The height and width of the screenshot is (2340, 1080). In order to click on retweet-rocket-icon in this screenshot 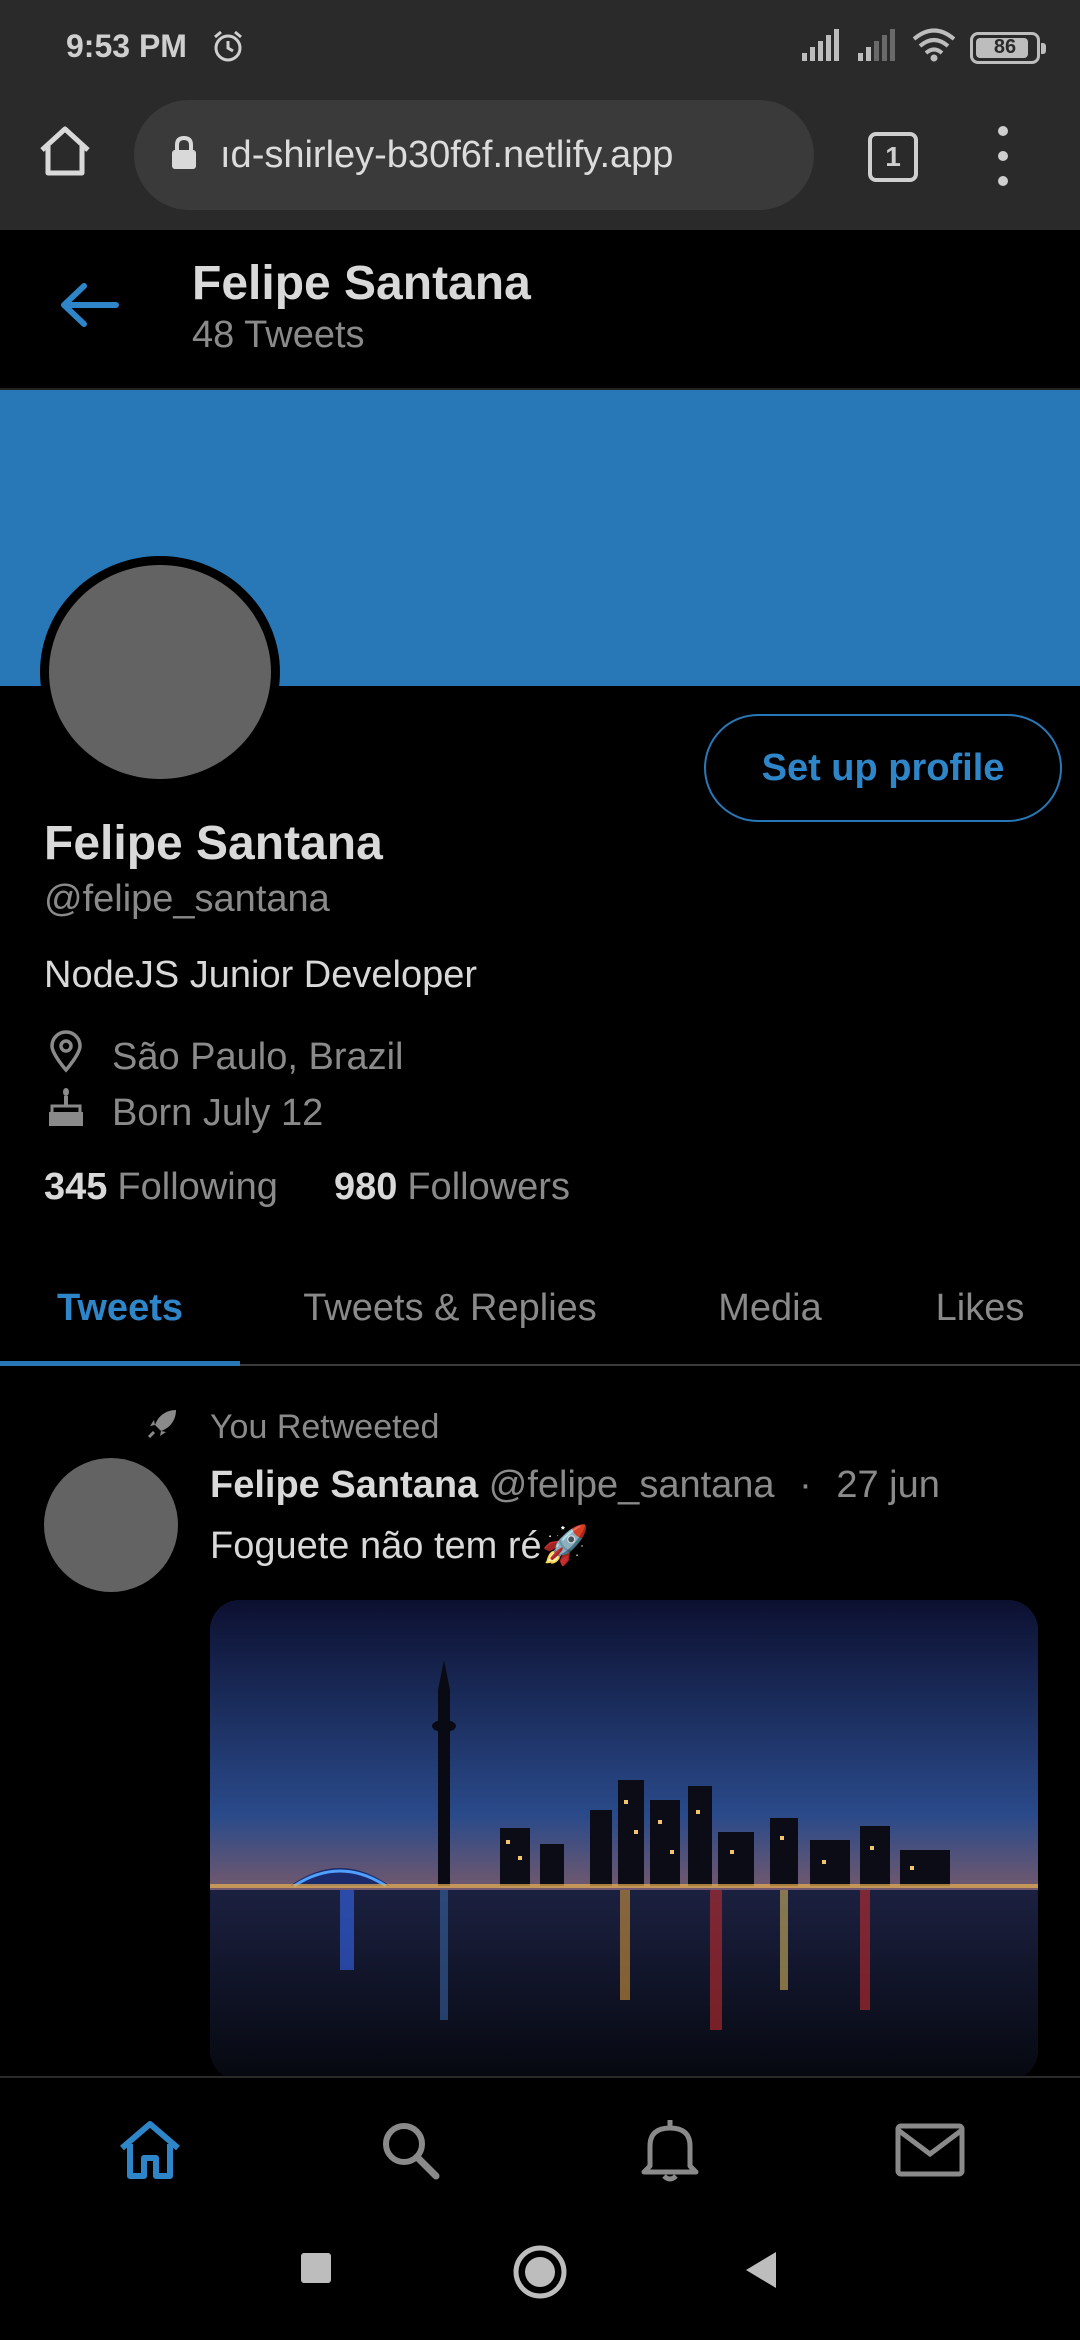, I will do `click(163, 1425)`.